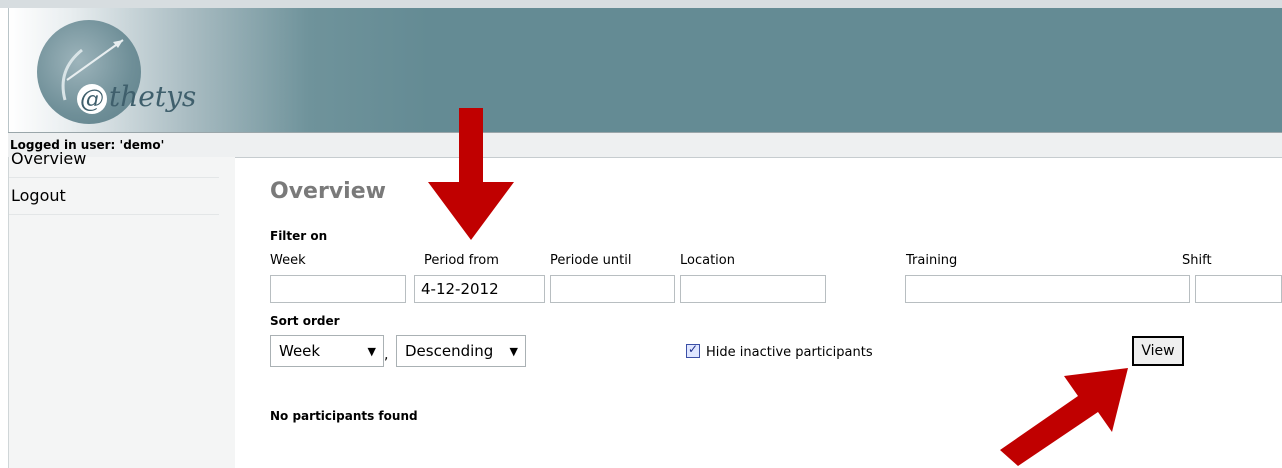  What do you see at coordinates (153, 96) in the screenshot?
I see `logo-wordmark: thetys` at bounding box center [153, 96].